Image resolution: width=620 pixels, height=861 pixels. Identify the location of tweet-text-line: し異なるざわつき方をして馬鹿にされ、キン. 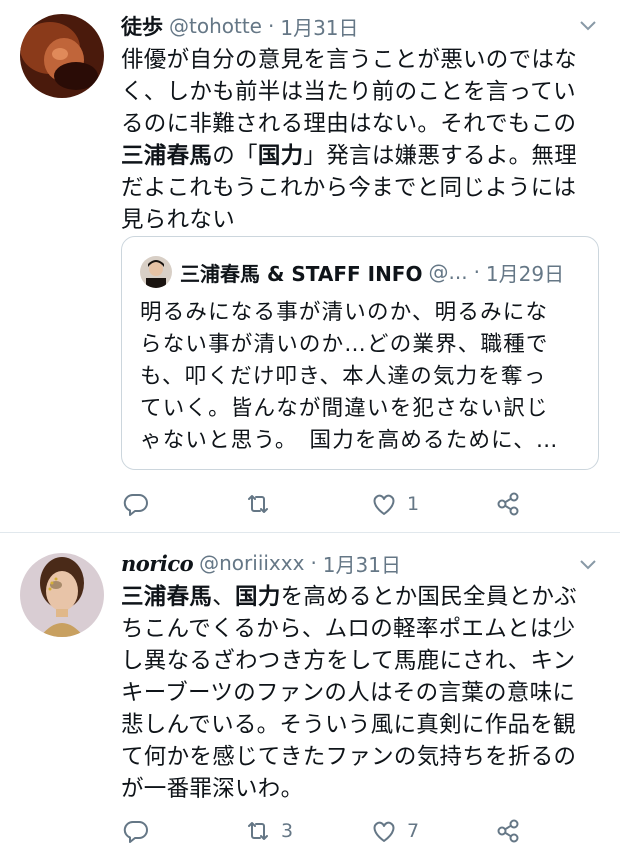
(362, 661).